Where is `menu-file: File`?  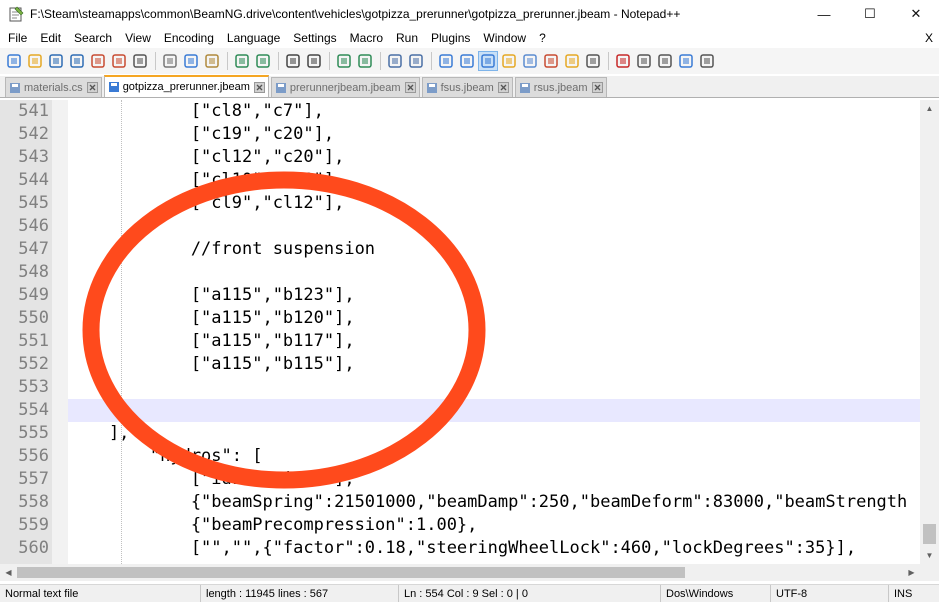 menu-file: File is located at coordinates (17, 38).